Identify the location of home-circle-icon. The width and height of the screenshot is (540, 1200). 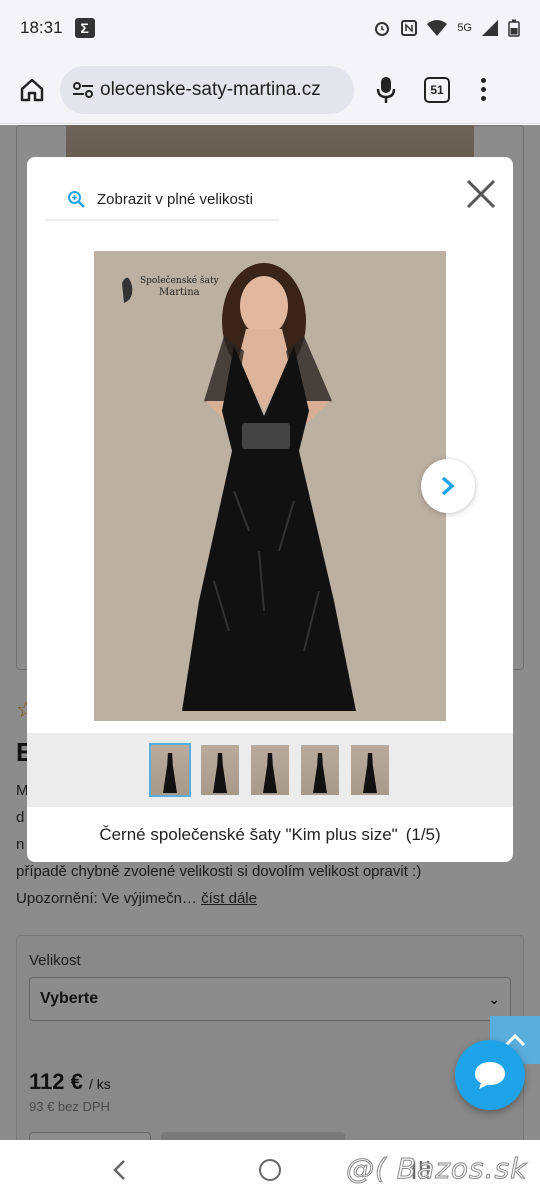
(270, 1170).